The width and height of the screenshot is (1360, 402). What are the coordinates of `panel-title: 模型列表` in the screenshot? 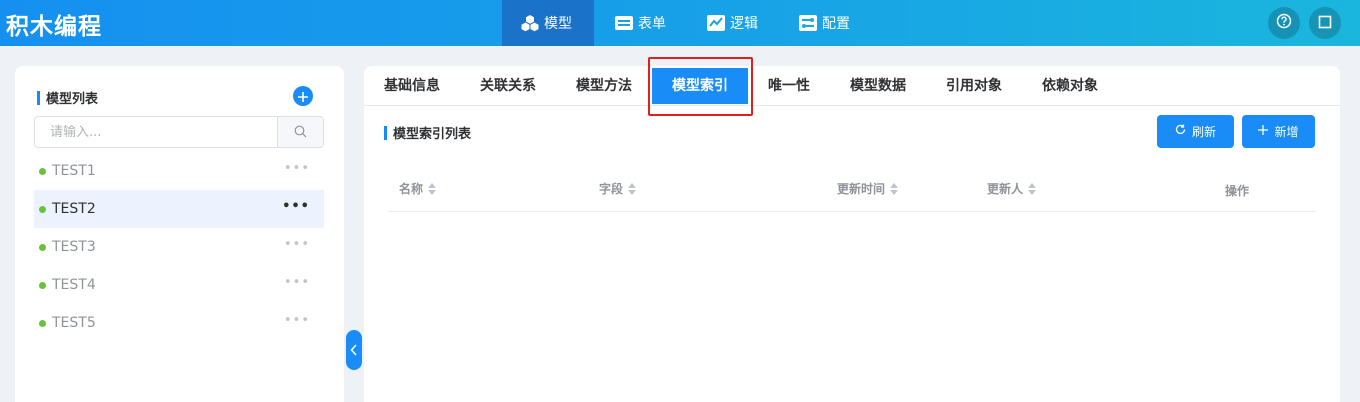 It's located at (67, 97).